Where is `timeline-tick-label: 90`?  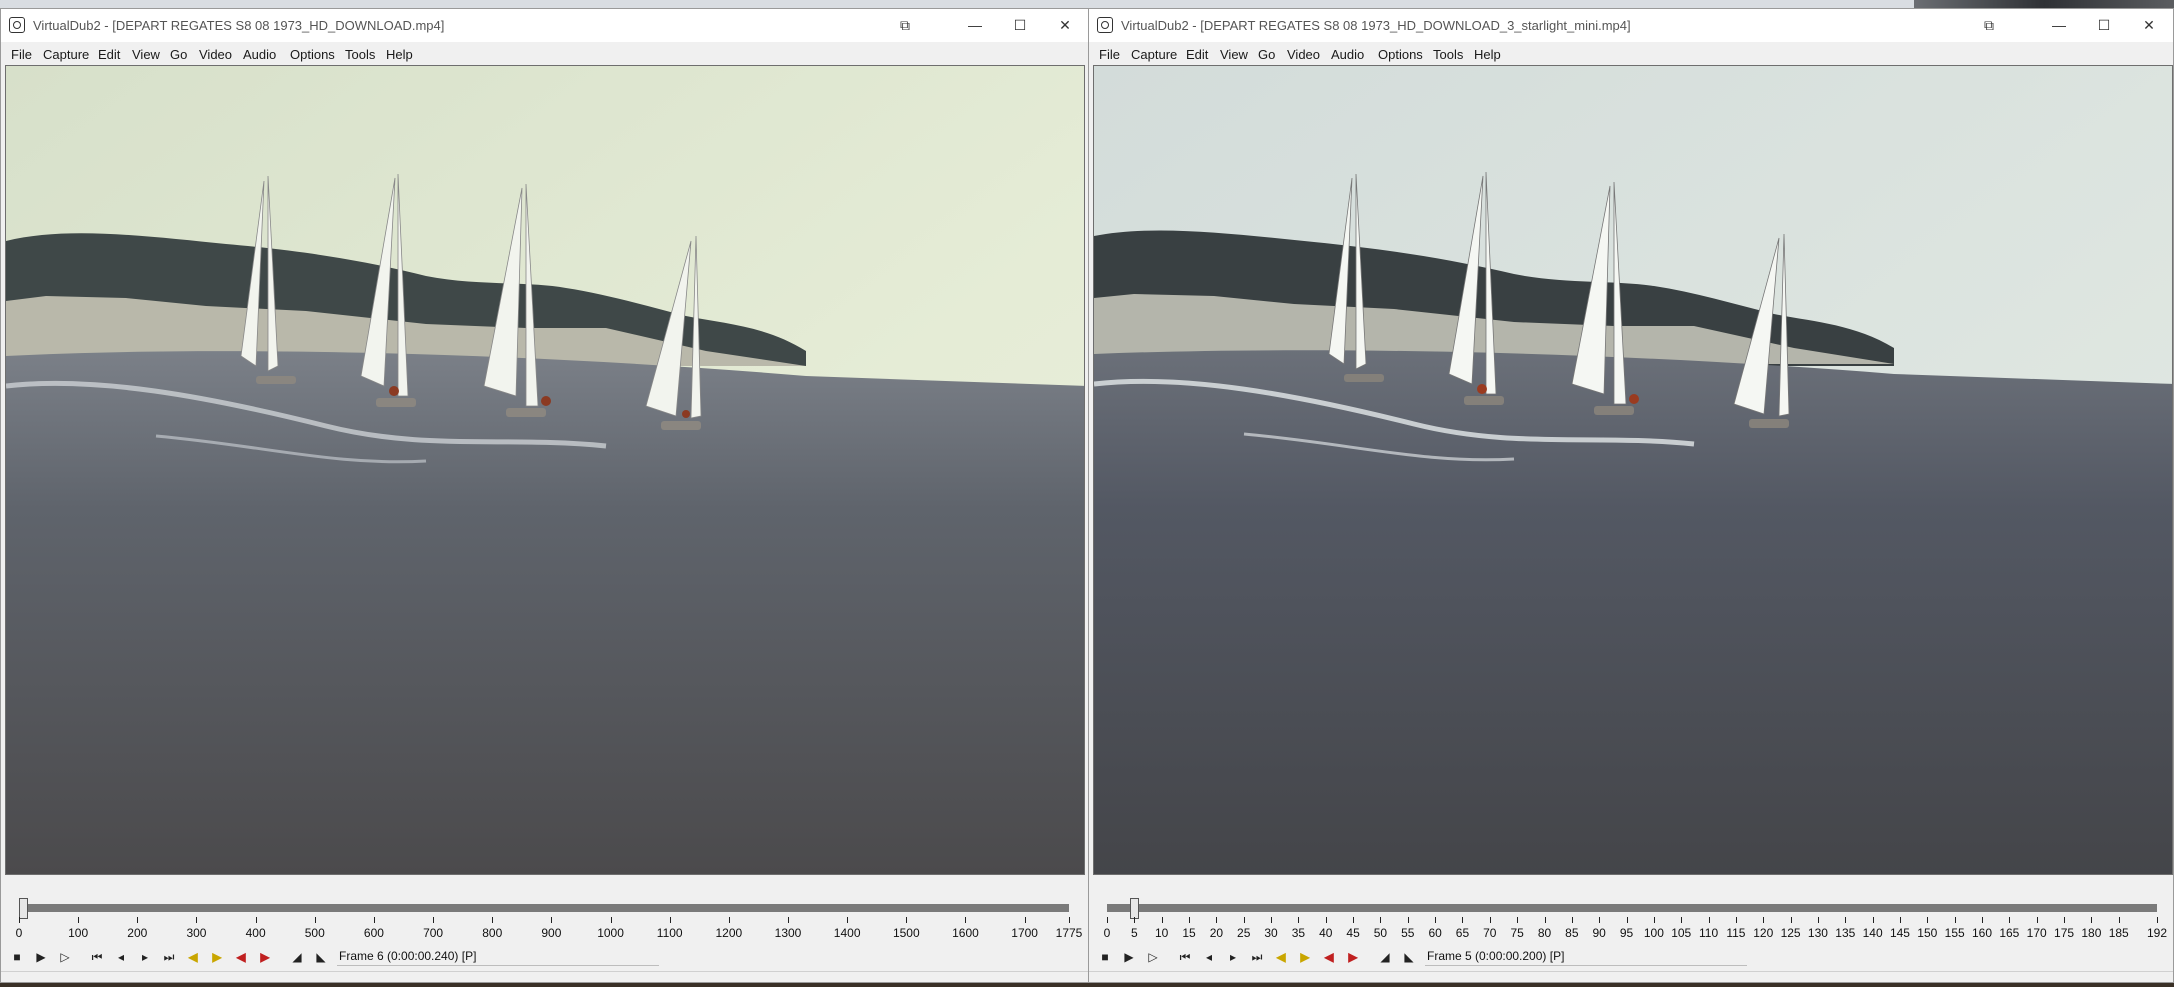
timeline-tick-label: 90 is located at coordinates (1599, 933).